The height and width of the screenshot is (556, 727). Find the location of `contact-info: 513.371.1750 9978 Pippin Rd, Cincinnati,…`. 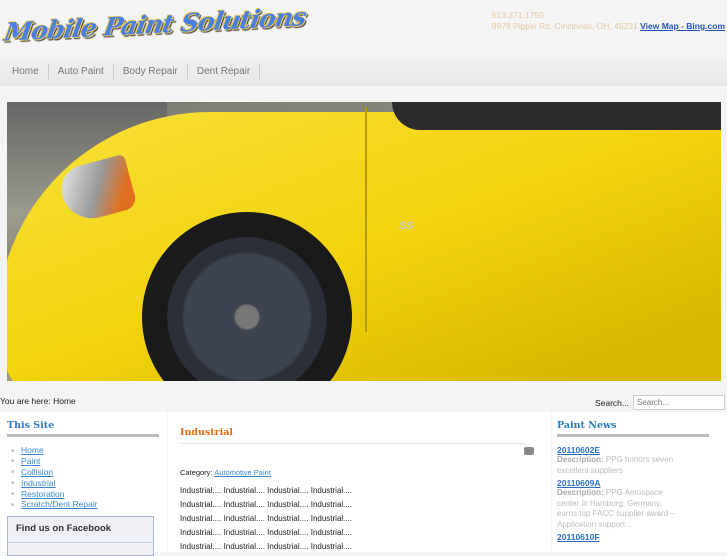

contact-info: 513.371.1750 9978 Pippin Rd, Cincinnati,… is located at coordinates (608, 21).